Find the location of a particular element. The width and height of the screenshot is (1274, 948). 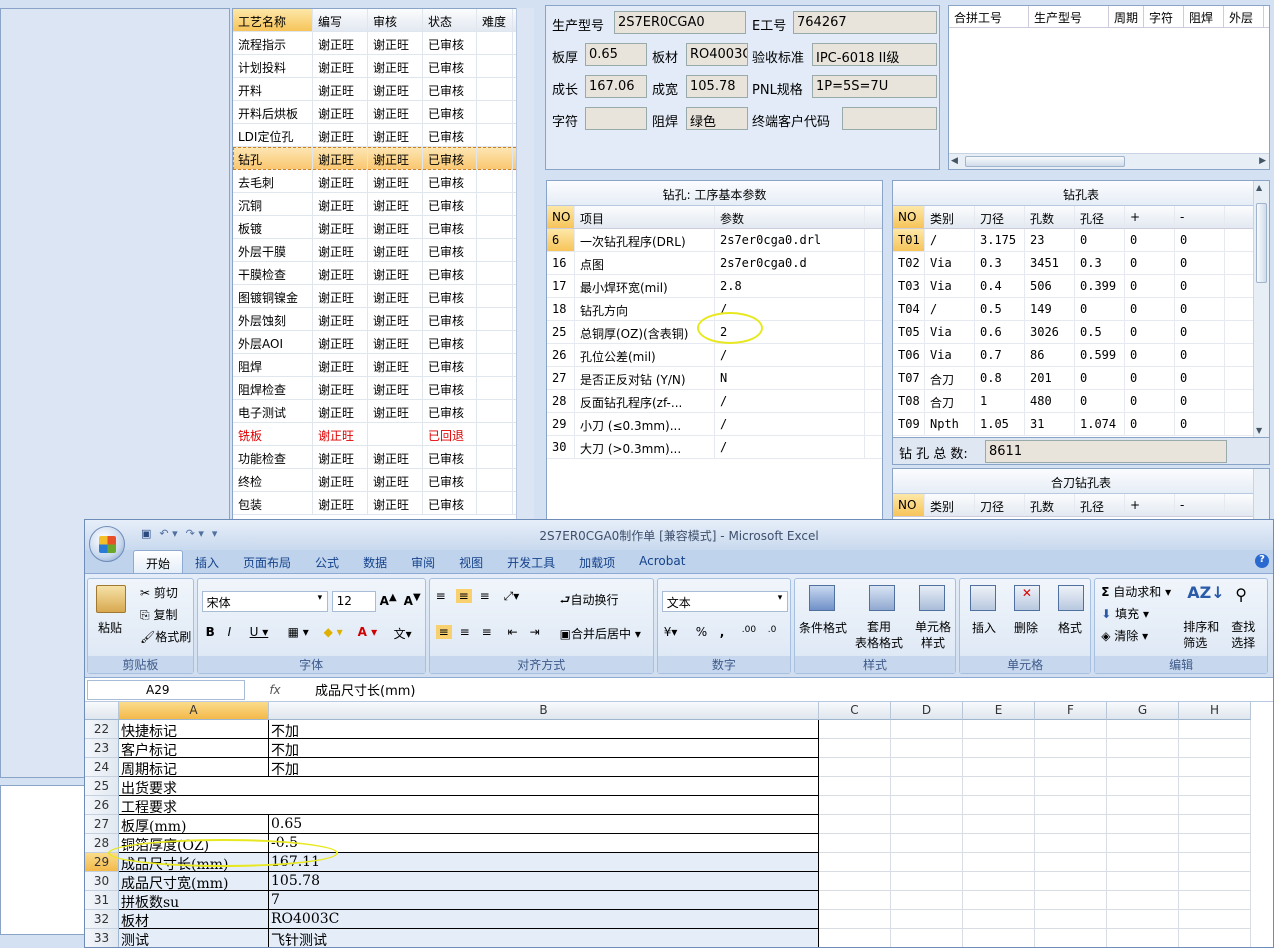

table-row: 包装 谢正旺 谢正旺 已审核 is located at coordinates (382, 503).